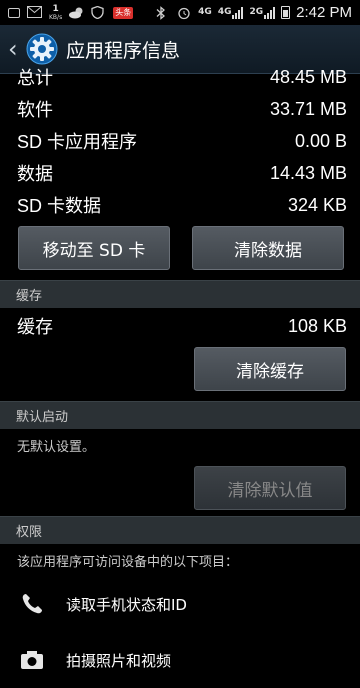  I want to click on storage-row-total: 总计 48.45 MB, so click(180, 77).